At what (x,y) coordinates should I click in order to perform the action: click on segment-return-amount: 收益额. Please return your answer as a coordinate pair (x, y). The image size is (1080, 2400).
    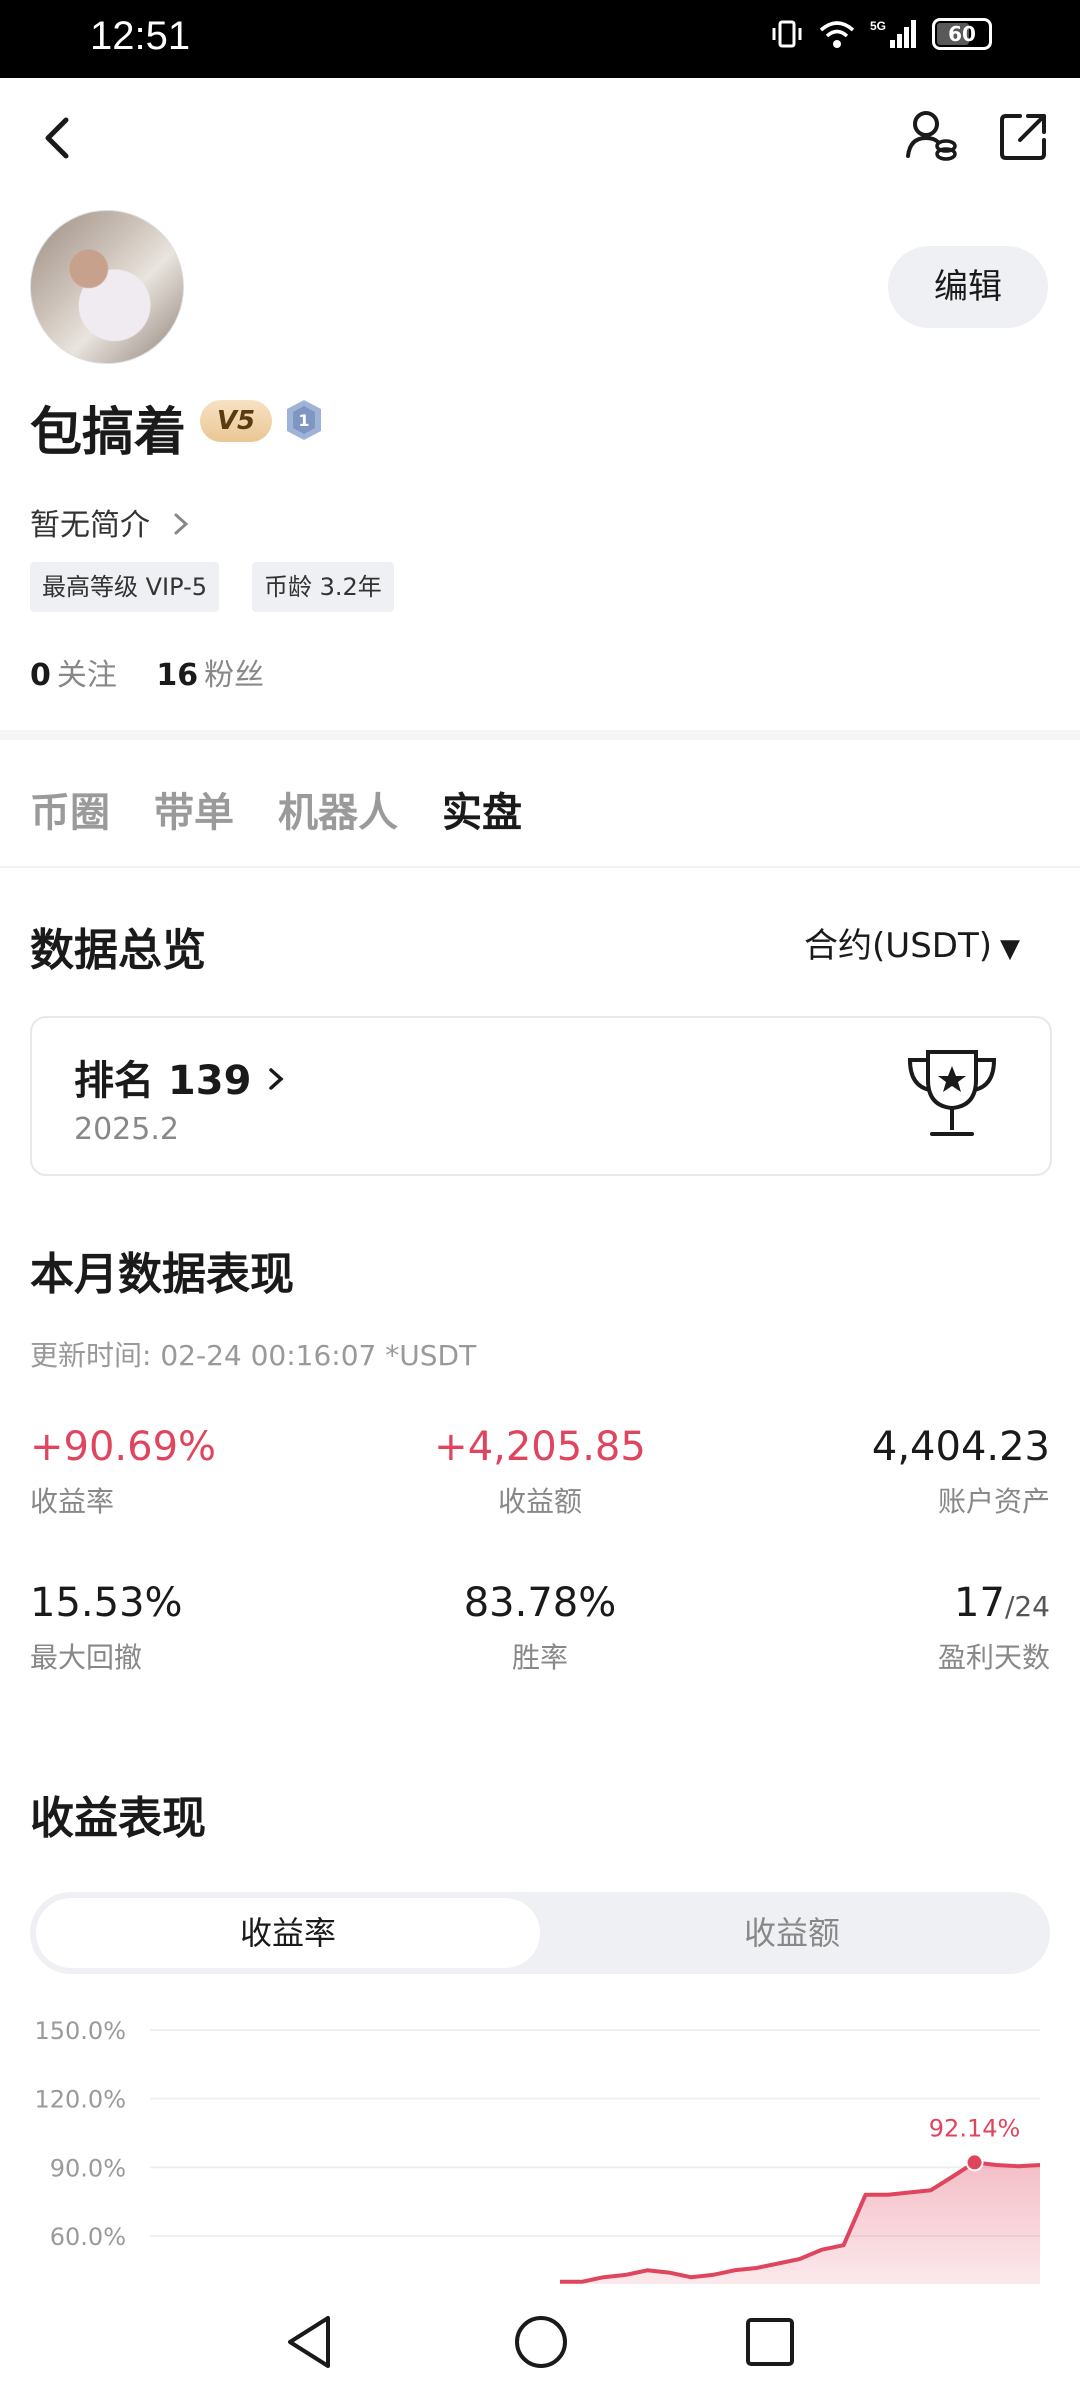
    Looking at the image, I should click on (792, 1933).